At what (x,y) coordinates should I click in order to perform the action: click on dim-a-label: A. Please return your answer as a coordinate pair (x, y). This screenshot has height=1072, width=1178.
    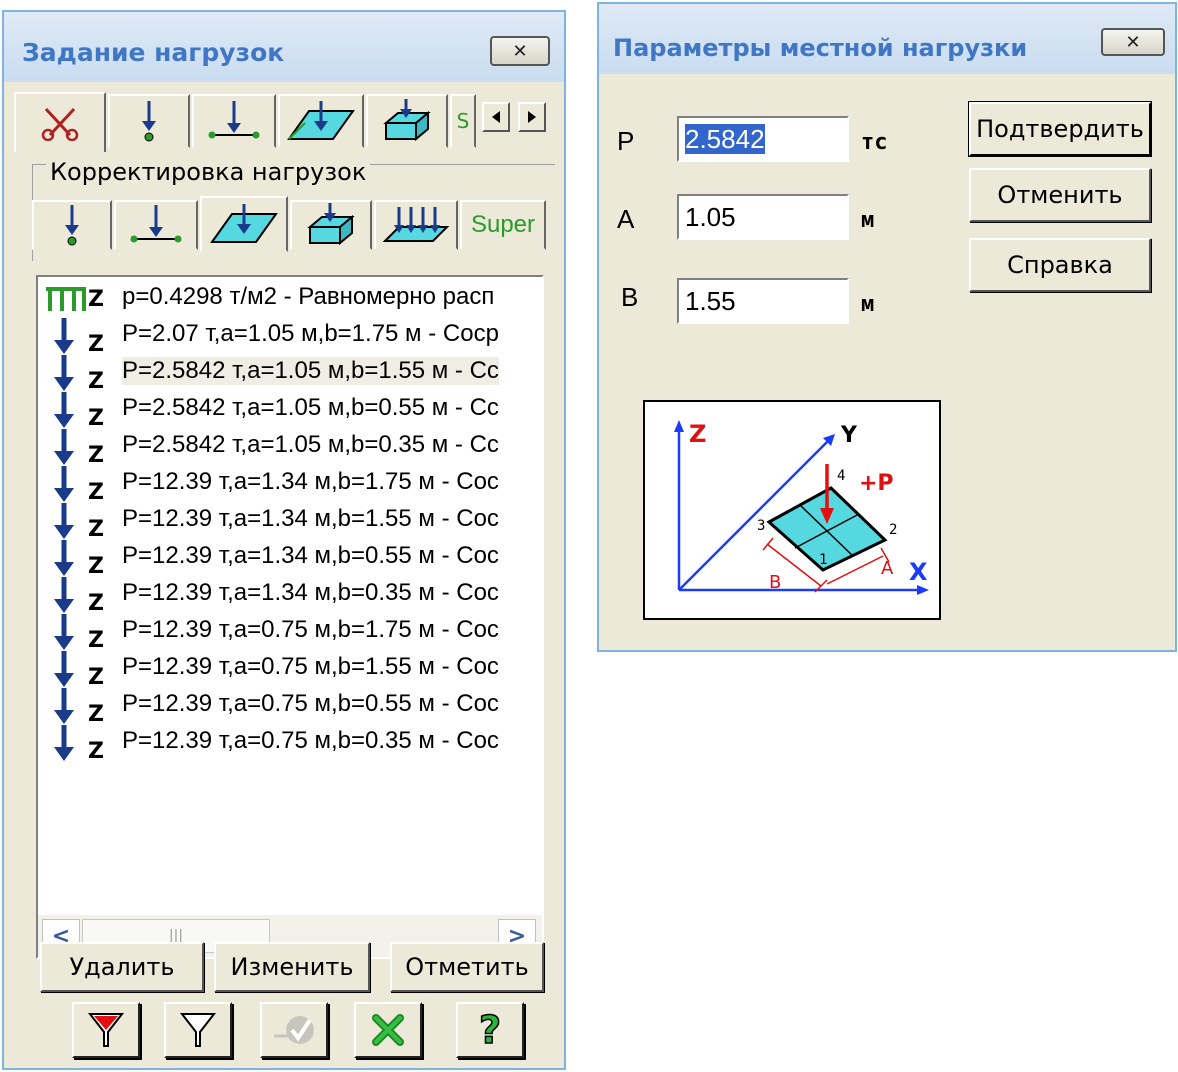
    Looking at the image, I should click on (887, 568).